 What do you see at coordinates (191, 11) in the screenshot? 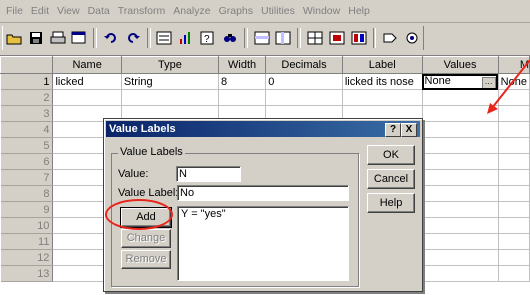
I see `menu-analyze: Analyze` at bounding box center [191, 11].